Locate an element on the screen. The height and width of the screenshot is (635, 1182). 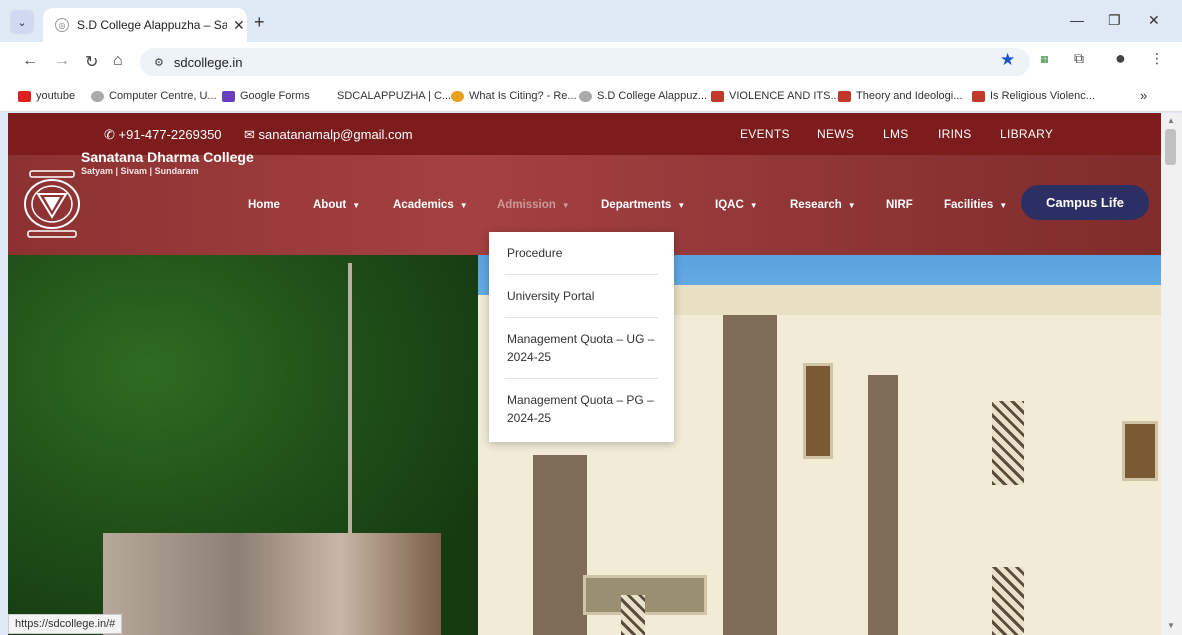
college-name: Sanatana Dharma College is located at coordinates (167, 157).